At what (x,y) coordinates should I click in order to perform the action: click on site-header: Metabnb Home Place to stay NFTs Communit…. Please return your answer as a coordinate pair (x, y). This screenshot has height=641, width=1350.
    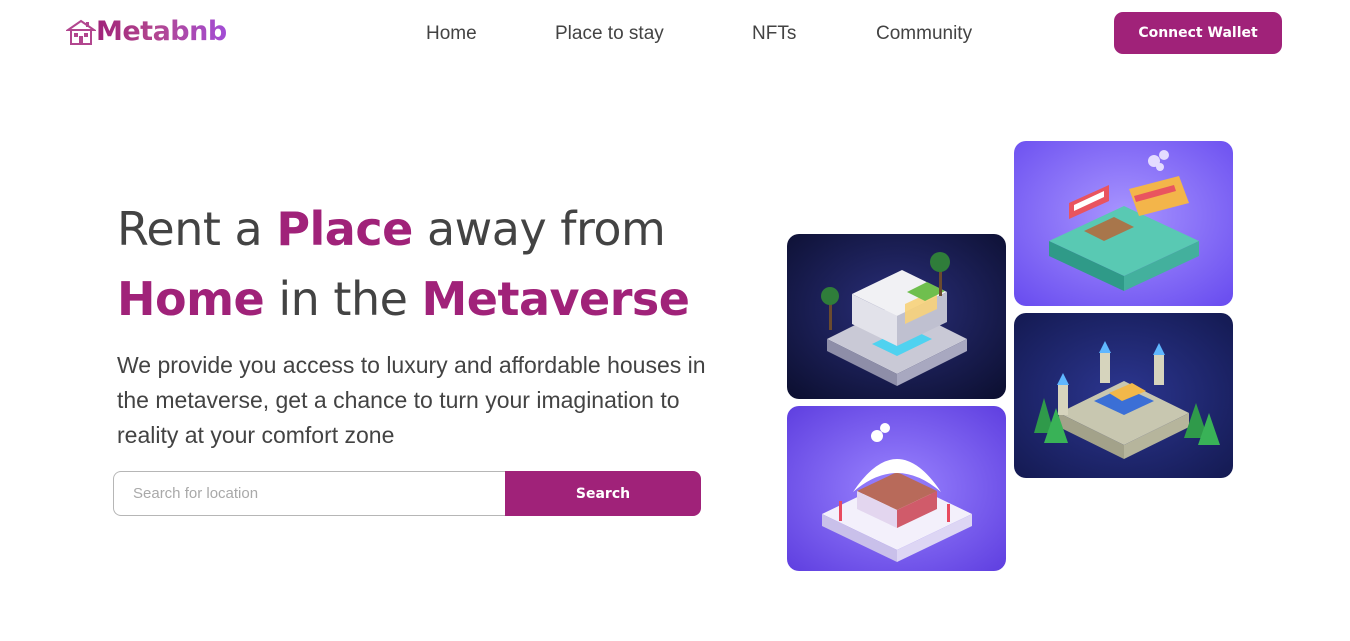
    Looking at the image, I should click on (675, 33).